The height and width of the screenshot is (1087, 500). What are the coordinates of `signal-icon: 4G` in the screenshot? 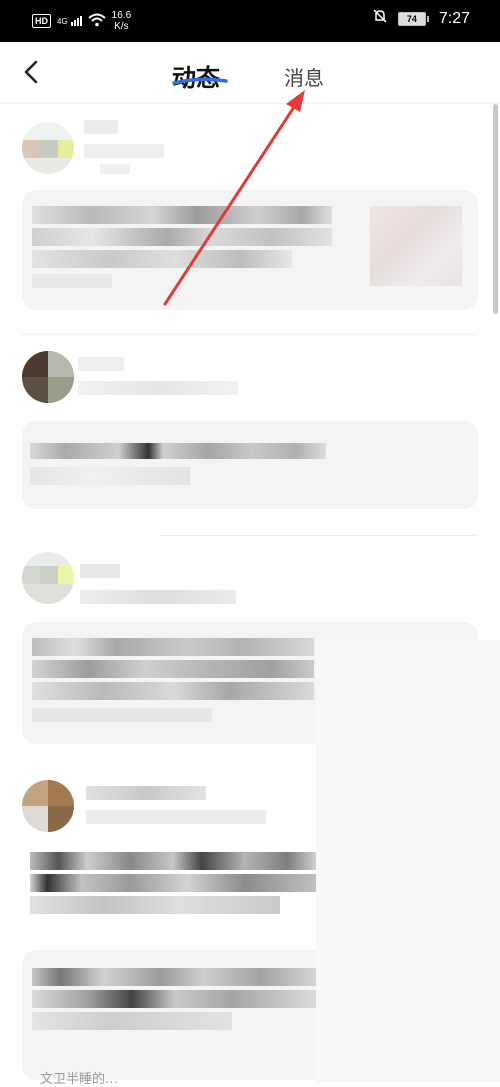 It's located at (69, 21).